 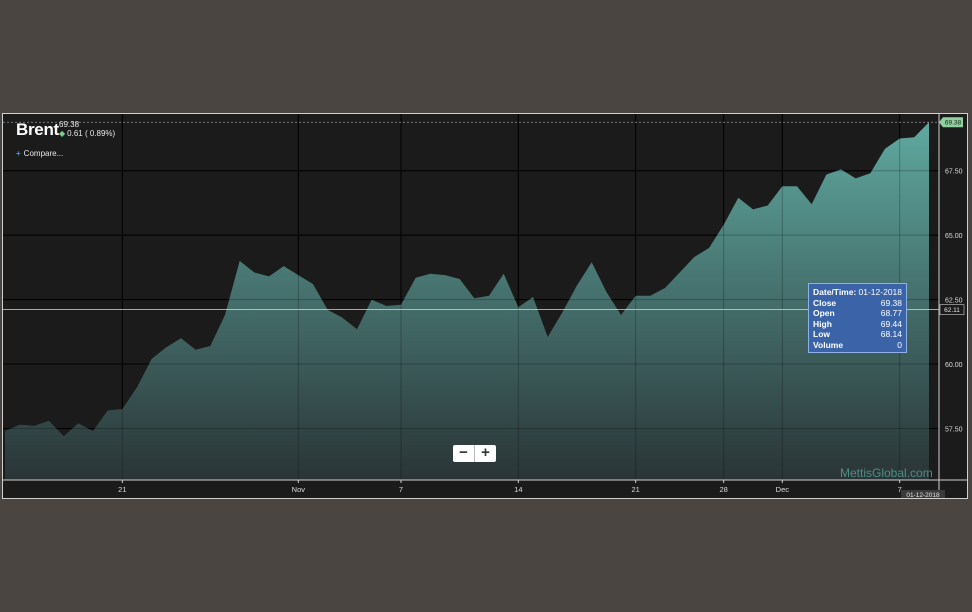 What do you see at coordinates (824, 313) in the screenshot?
I see `tooltip-key: Open` at bounding box center [824, 313].